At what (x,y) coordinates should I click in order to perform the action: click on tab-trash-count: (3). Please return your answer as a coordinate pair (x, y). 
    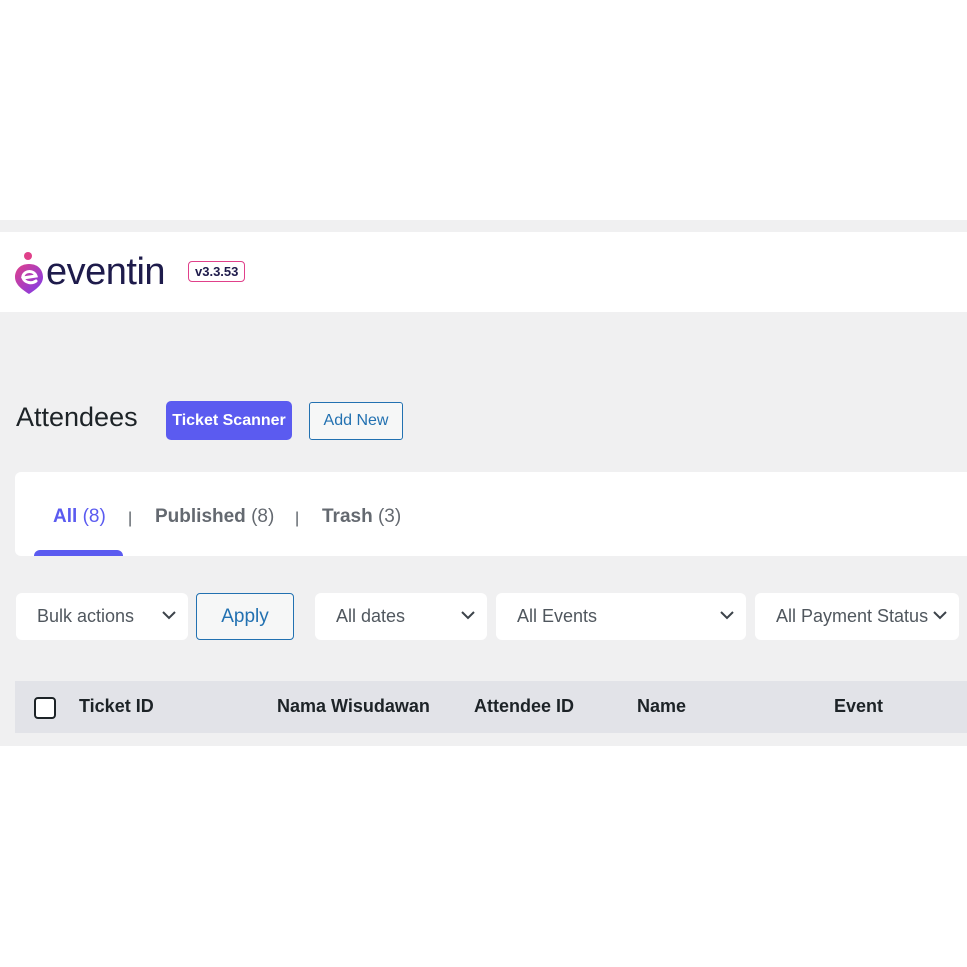
    Looking at the image, I should click on (389, 516).